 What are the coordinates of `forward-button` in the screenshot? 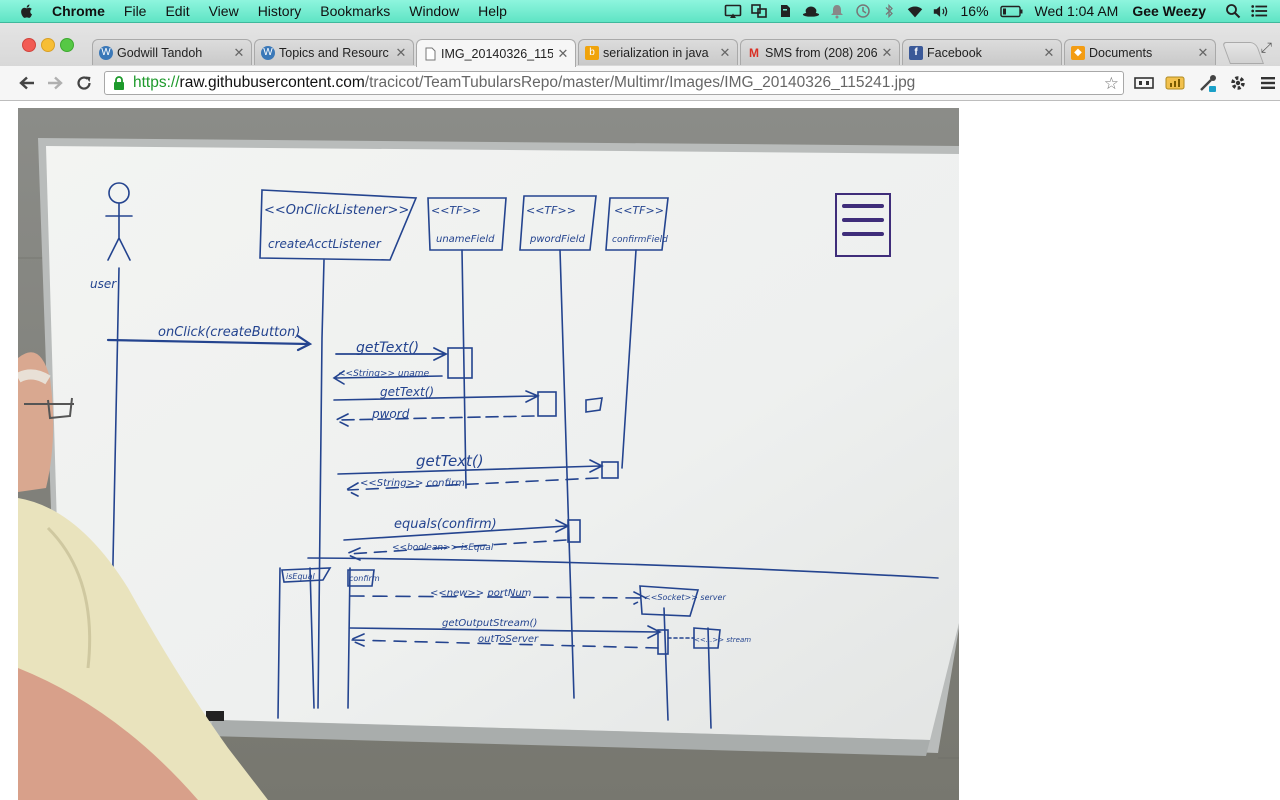 It's located at (55, 83).